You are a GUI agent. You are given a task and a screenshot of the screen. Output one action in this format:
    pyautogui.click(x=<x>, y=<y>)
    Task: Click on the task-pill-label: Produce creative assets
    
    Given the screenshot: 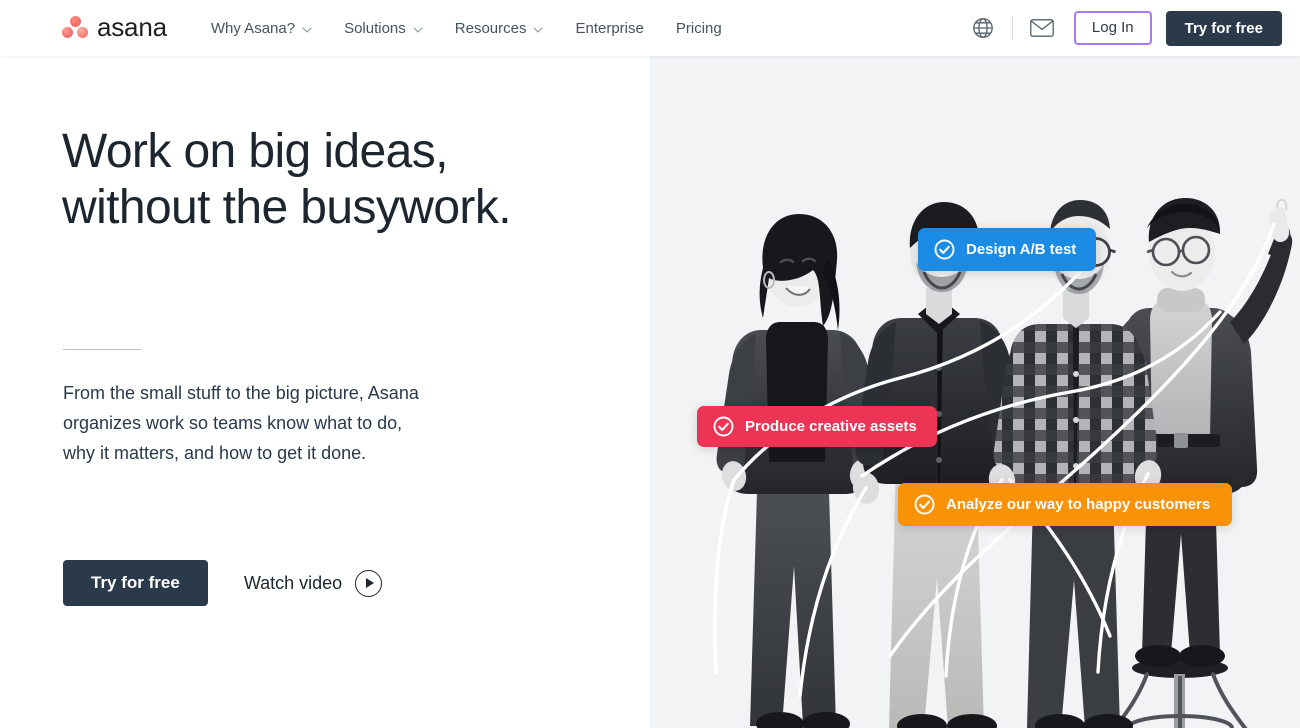 What is the action you would take?
    pyautogui.click(x=831, y=426)
    